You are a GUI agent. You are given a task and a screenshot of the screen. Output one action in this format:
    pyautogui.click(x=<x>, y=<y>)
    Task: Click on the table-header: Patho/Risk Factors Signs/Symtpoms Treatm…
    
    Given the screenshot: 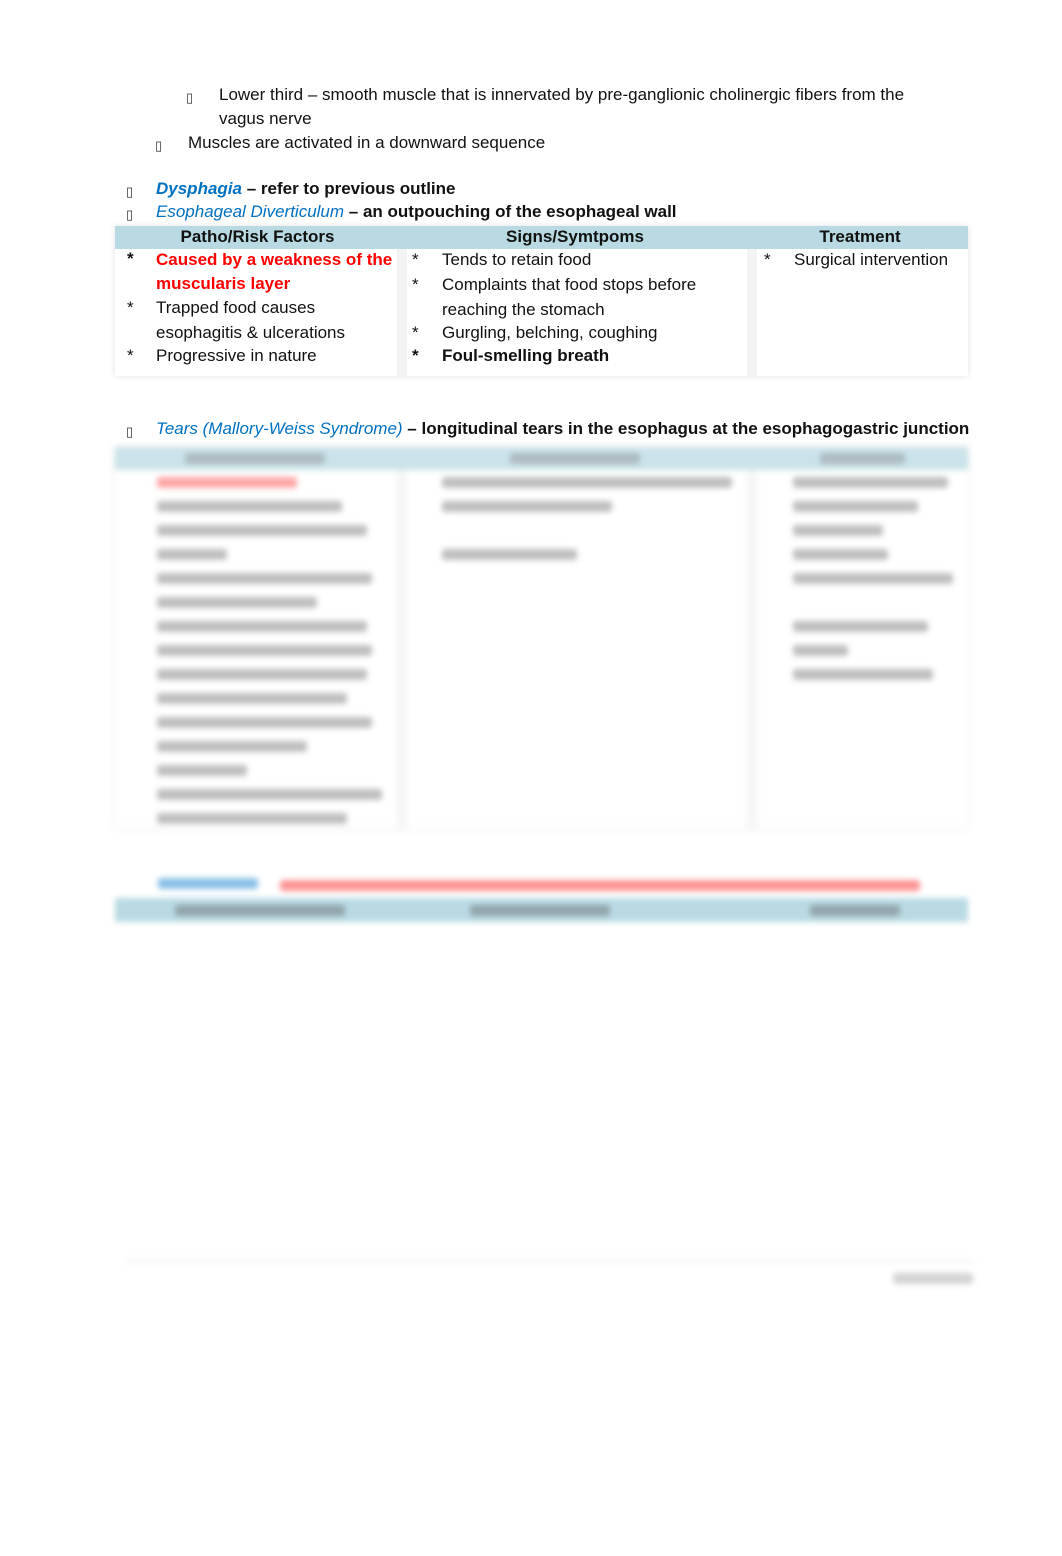 What is the action you would take?
    pyautogui.click(x=541, y=237)
    